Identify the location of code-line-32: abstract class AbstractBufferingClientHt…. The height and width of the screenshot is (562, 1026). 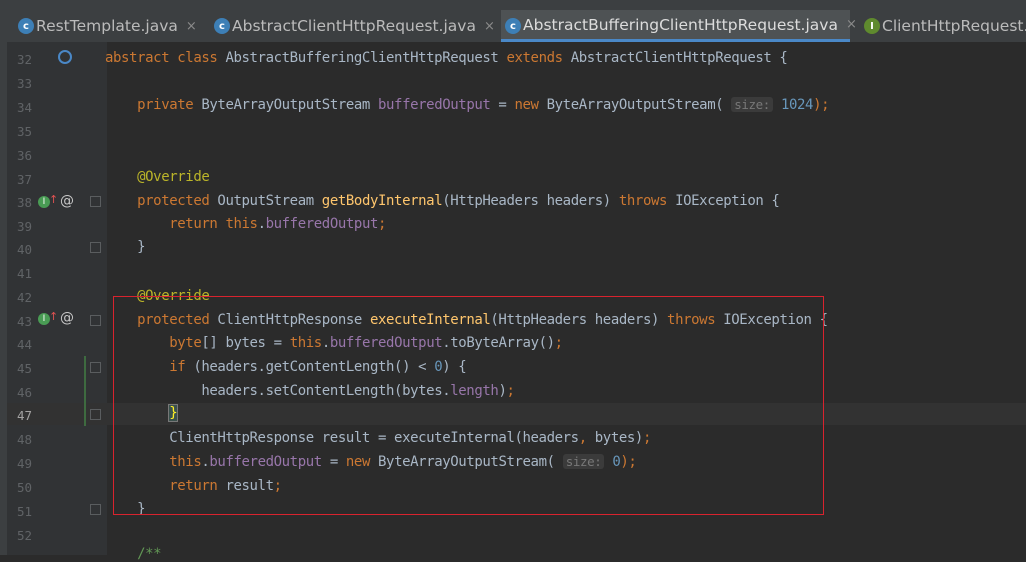
(446, 58).